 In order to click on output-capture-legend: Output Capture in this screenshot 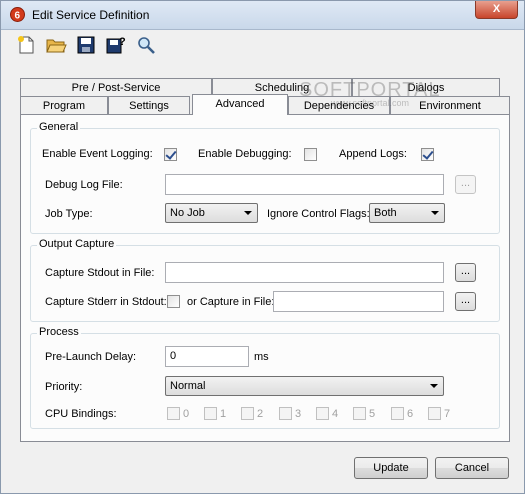, I will do `click(77, 244)`.